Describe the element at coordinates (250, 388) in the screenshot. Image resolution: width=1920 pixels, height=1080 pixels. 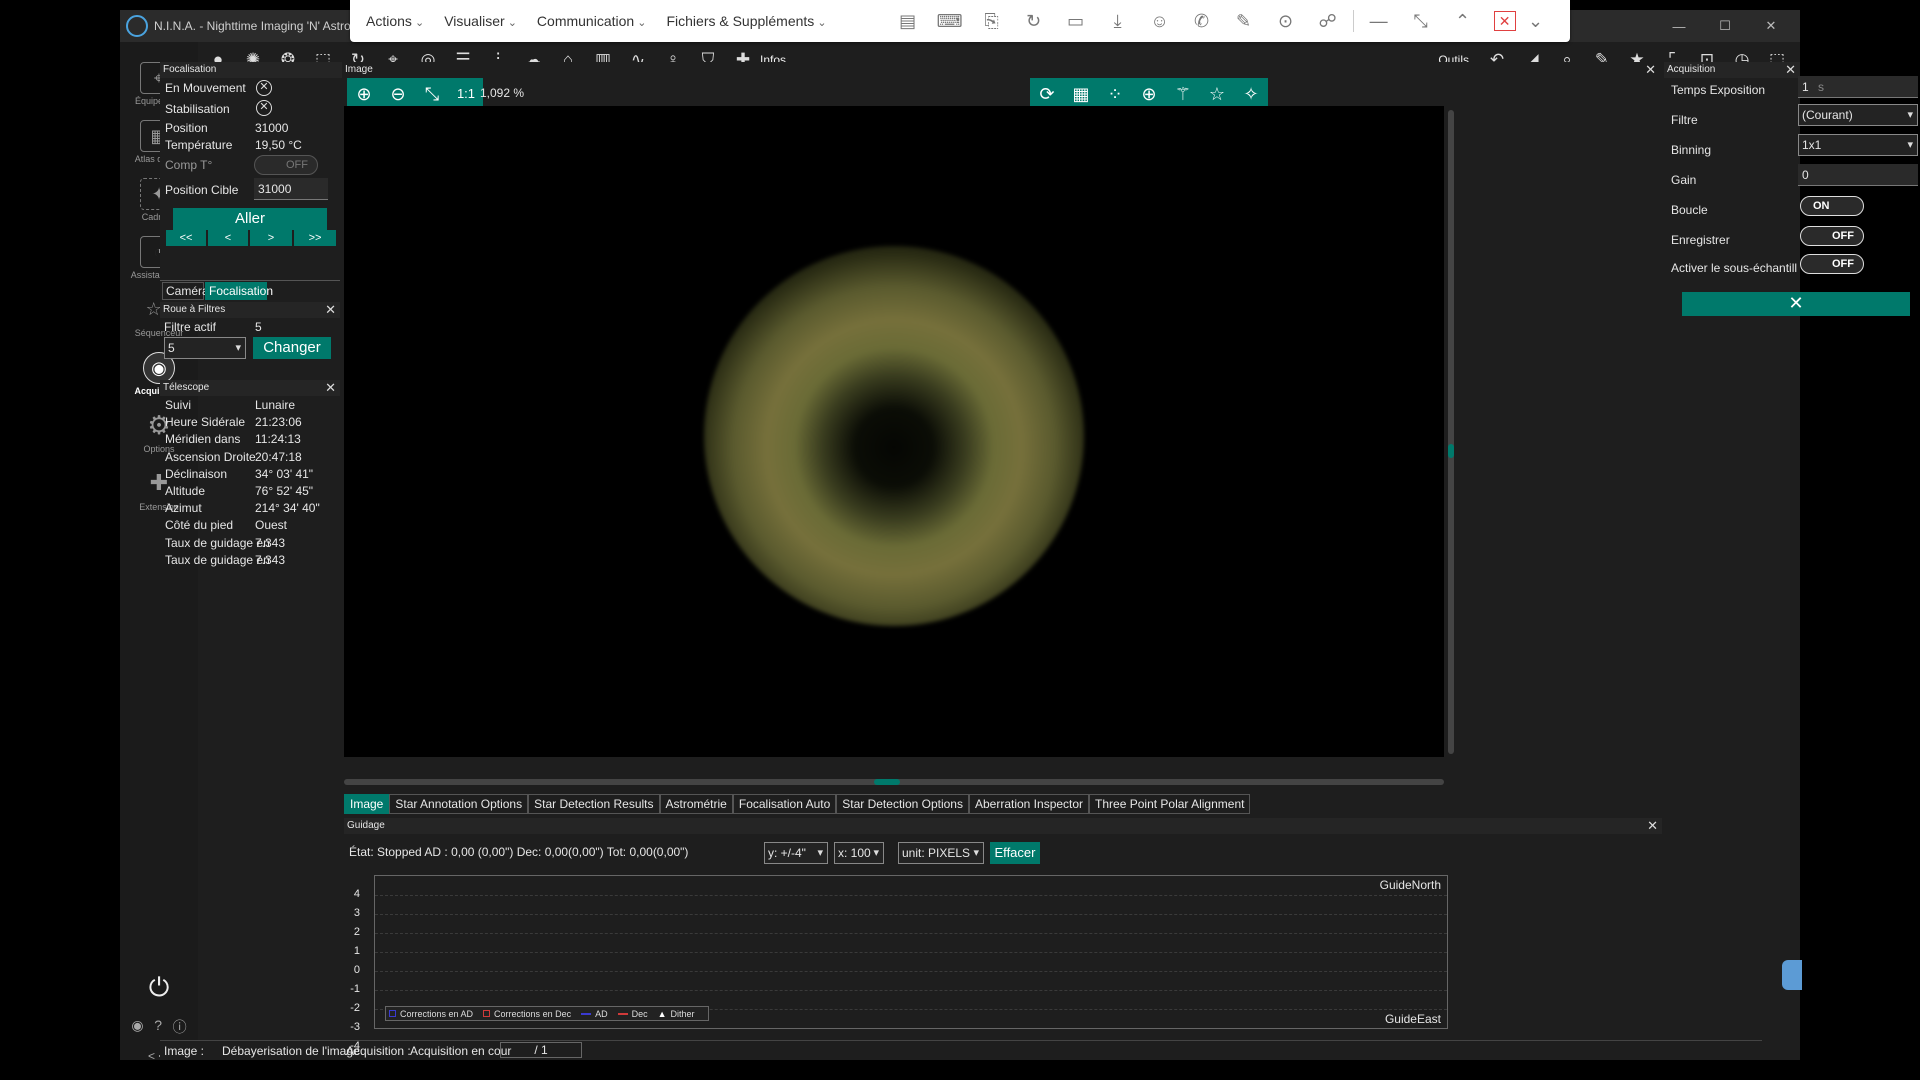
I see `telescope-panel: Télescope ✕` at that location.